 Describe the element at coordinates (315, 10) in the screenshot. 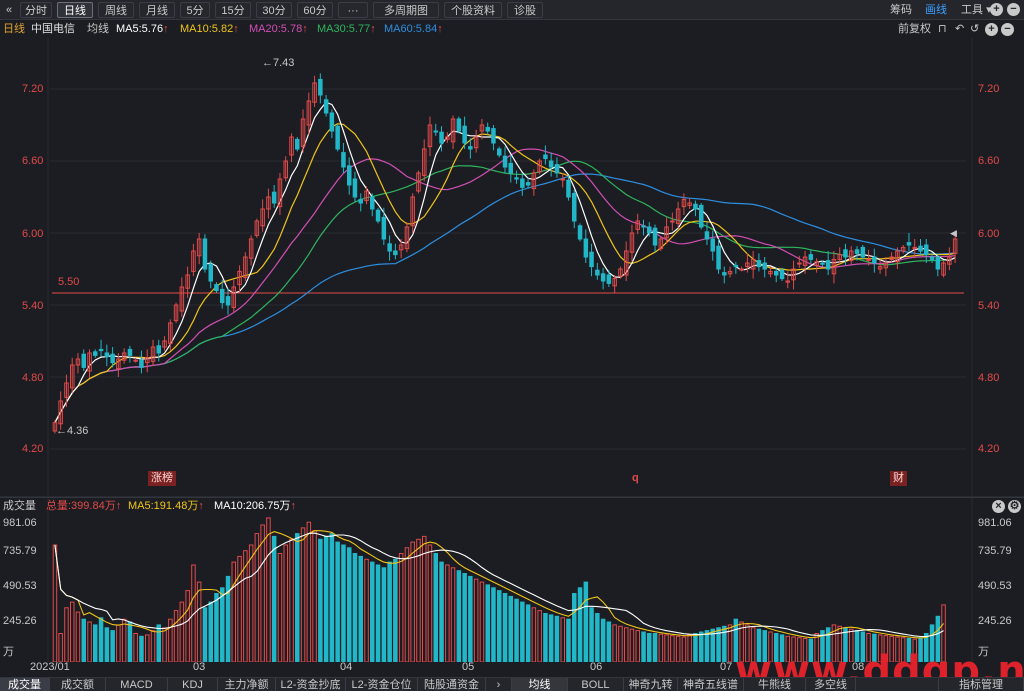

I see `period-60min-tab: 60分` at that location.